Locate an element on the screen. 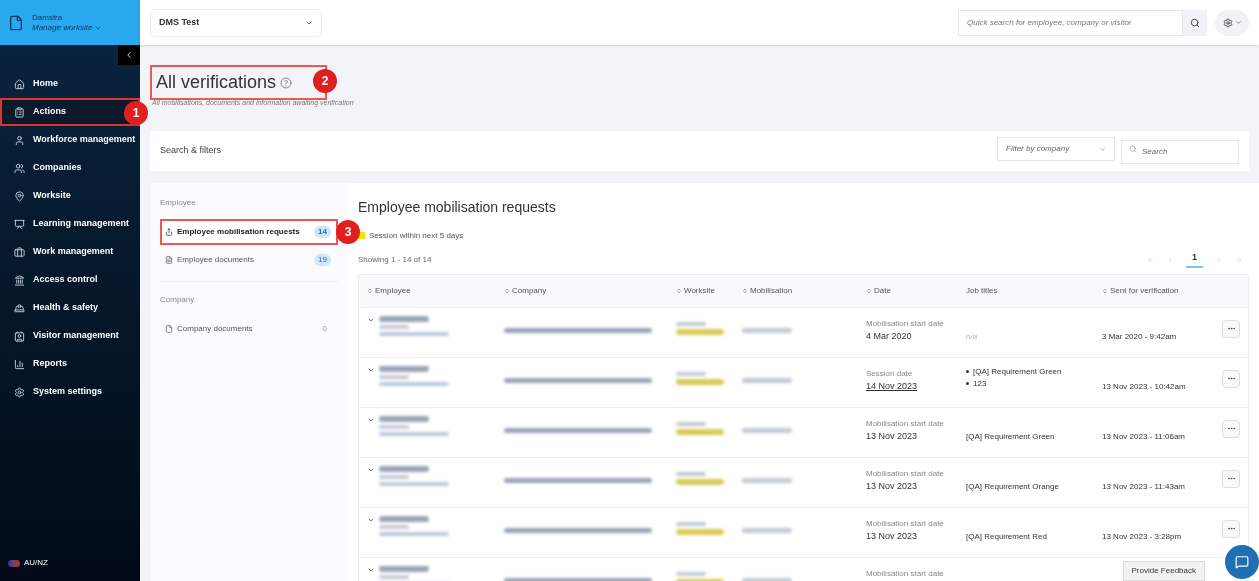  nav-item: Home is located at coordinates (70, 84).